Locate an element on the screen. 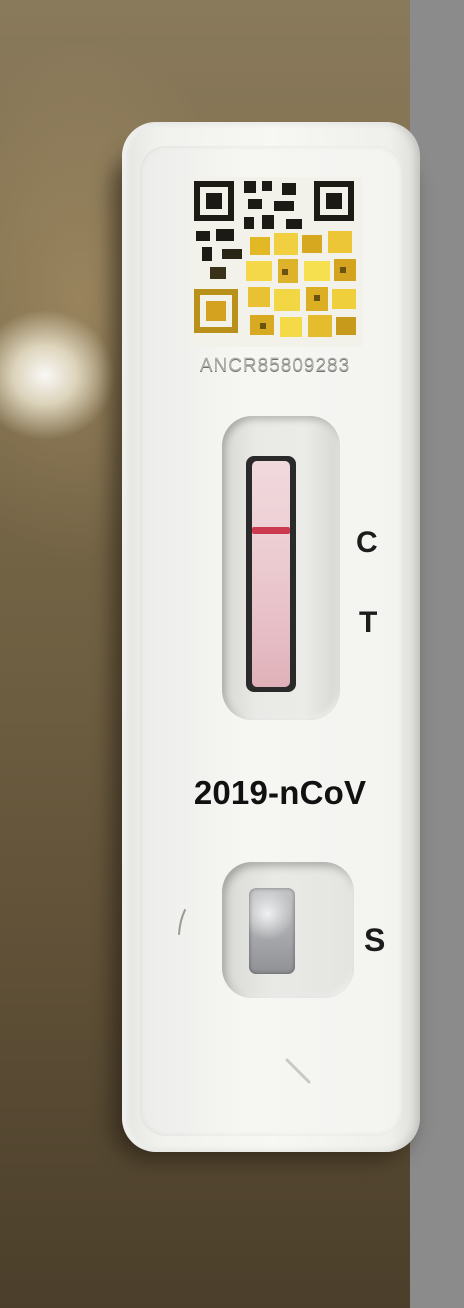 The height and width of the screenshot is (1308, 464). bottom-notch-mark is located at coordinates (298, 1071).